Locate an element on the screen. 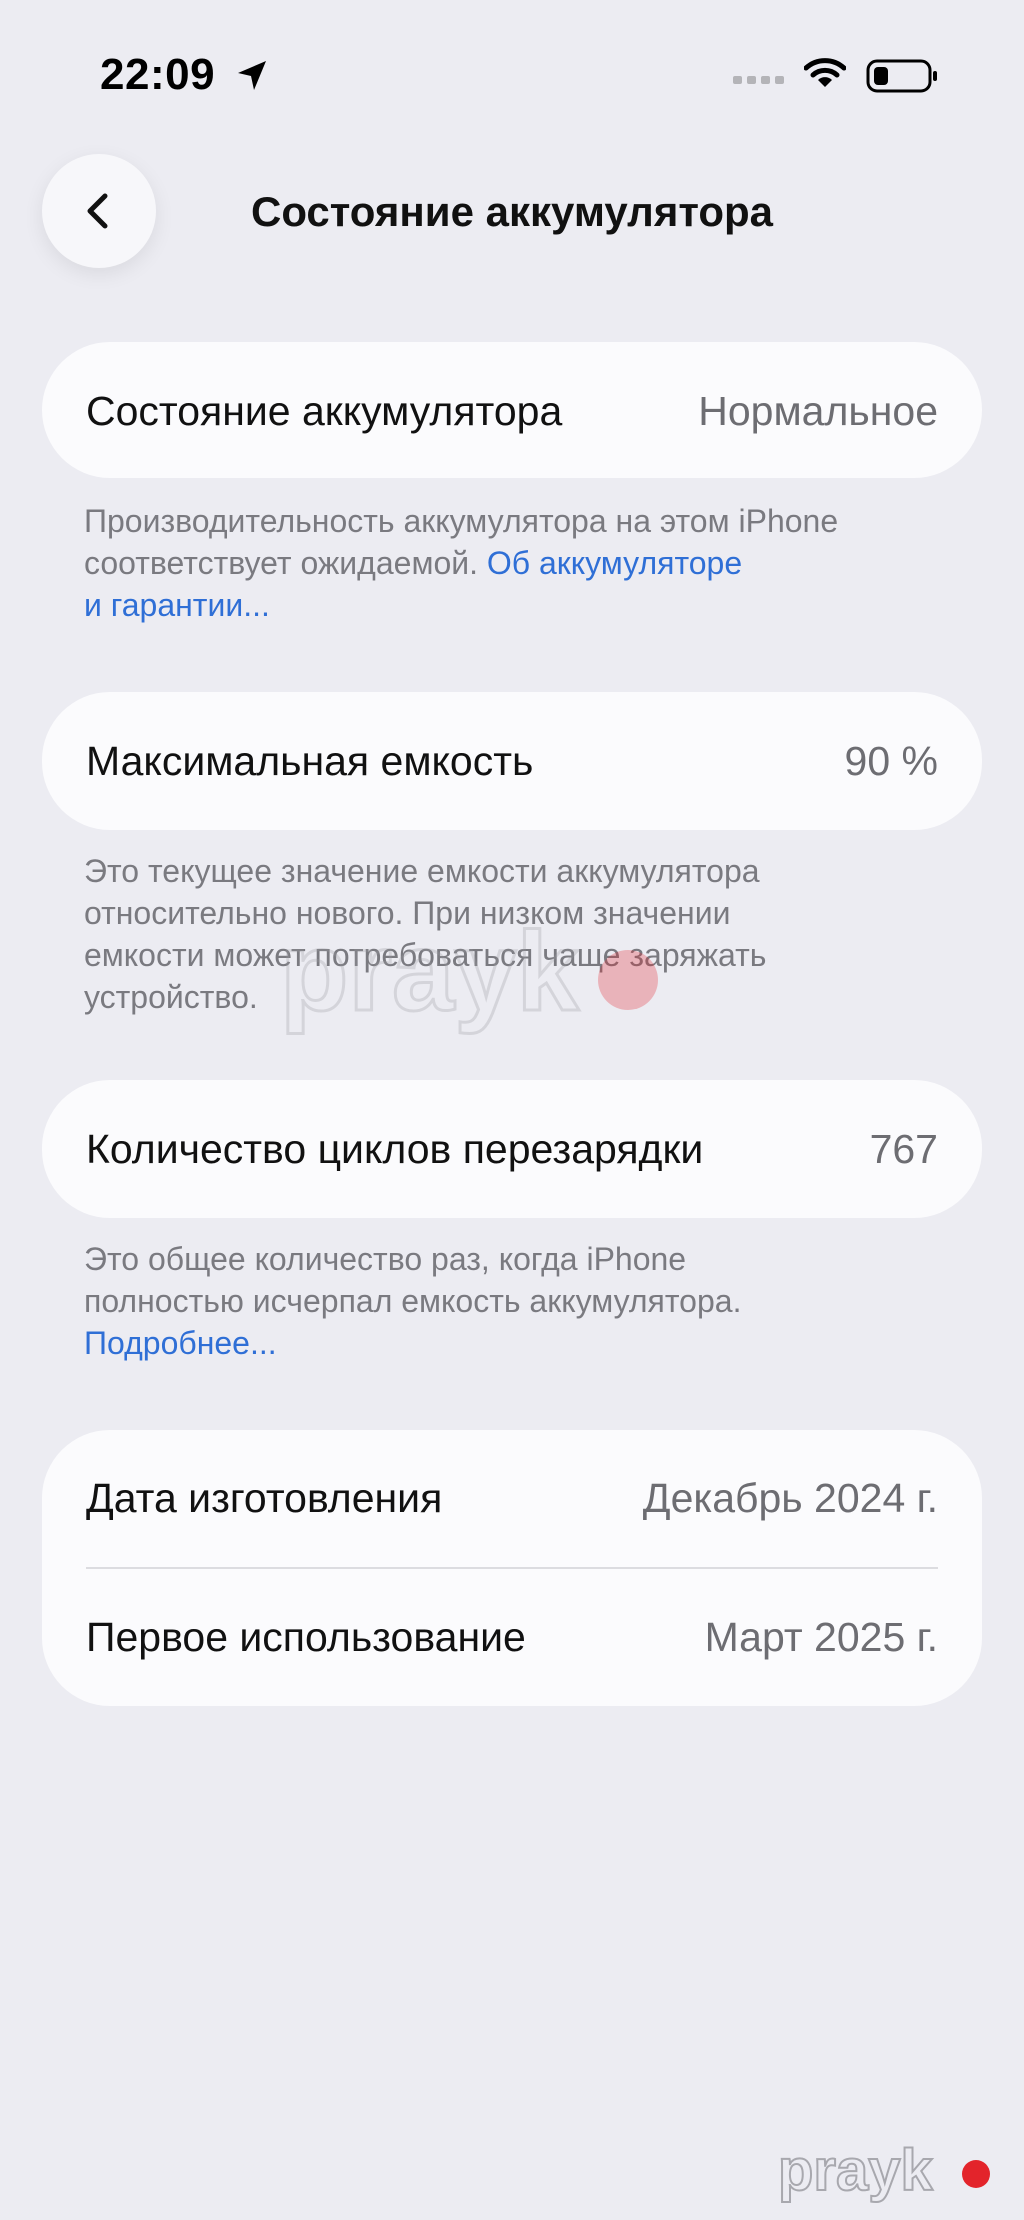  watermark-text: prayk is located at coordinates (430, 976).